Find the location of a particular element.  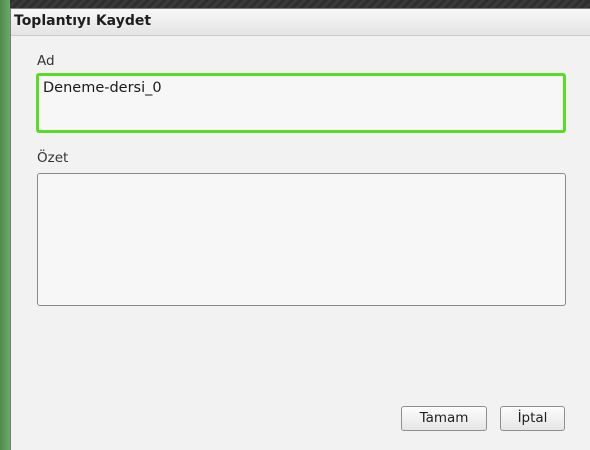

name-label: Ad is located at coordinates (46, 61).